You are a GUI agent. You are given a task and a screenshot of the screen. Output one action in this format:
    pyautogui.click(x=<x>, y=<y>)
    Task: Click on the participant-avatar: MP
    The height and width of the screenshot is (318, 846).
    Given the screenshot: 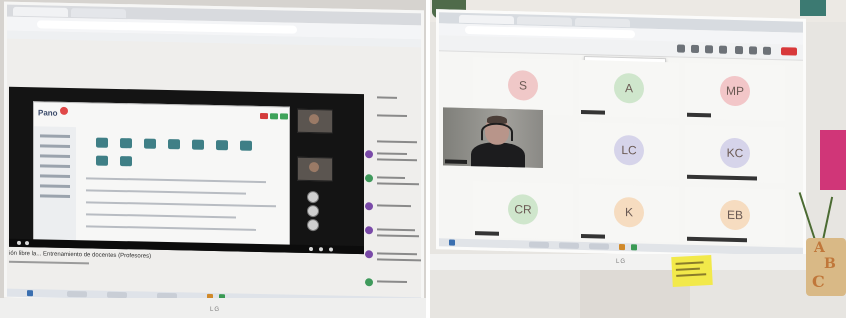 What is the action you would take?
    pyautogui.click(x=735, y=91)
    